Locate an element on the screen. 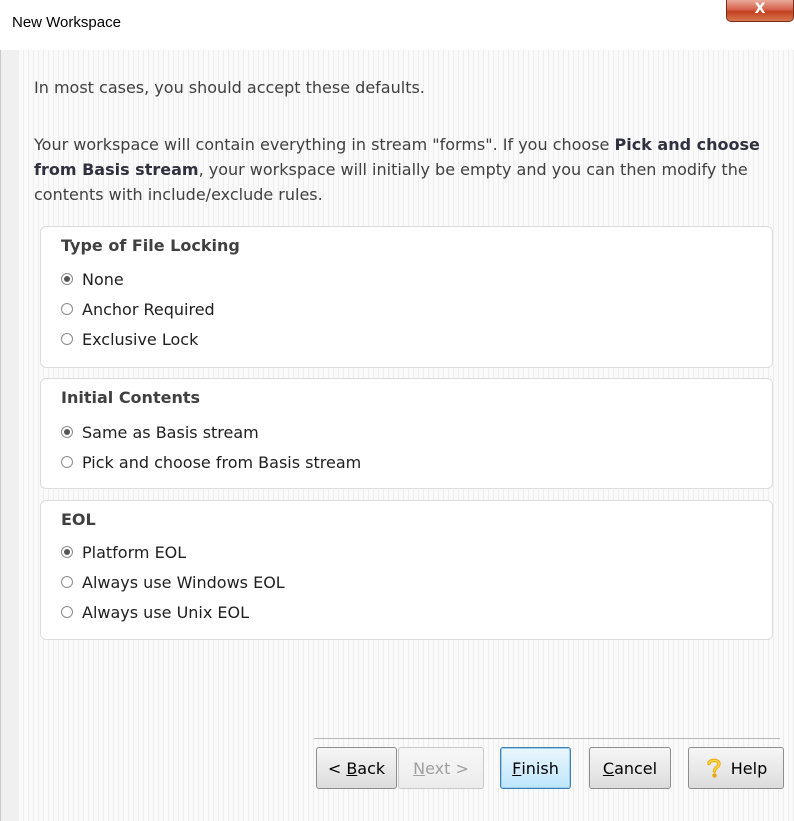 This screenshot has height=821, width=794. eol-option-unix-label: Always use Unix EOL is located at coordinates (166, 612).